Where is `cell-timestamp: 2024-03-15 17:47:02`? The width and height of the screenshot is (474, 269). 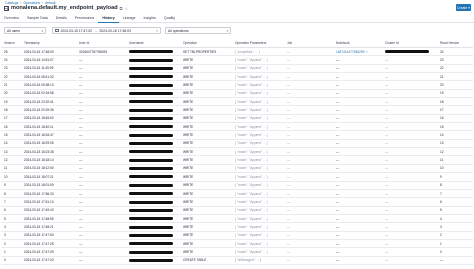 cell-timestamp: 2024-03-15 17:47:02 is located at coordinates (48, 260).